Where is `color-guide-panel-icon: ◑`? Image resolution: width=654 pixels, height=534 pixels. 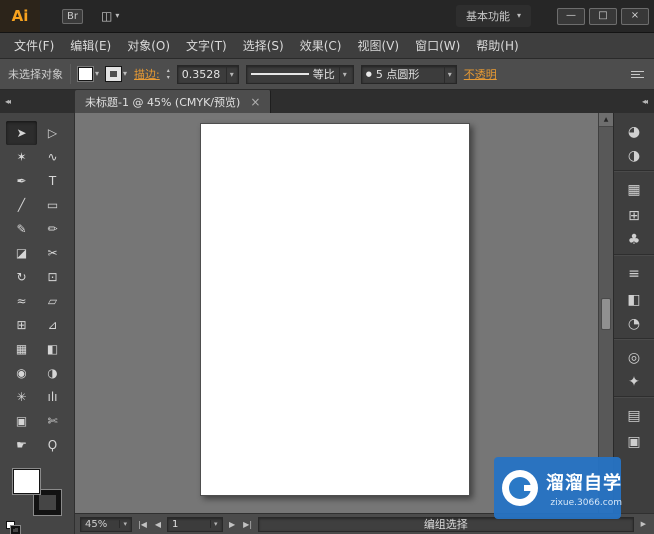
color-guide-panel-icon: ◑ is located at coordinates (633, 158).